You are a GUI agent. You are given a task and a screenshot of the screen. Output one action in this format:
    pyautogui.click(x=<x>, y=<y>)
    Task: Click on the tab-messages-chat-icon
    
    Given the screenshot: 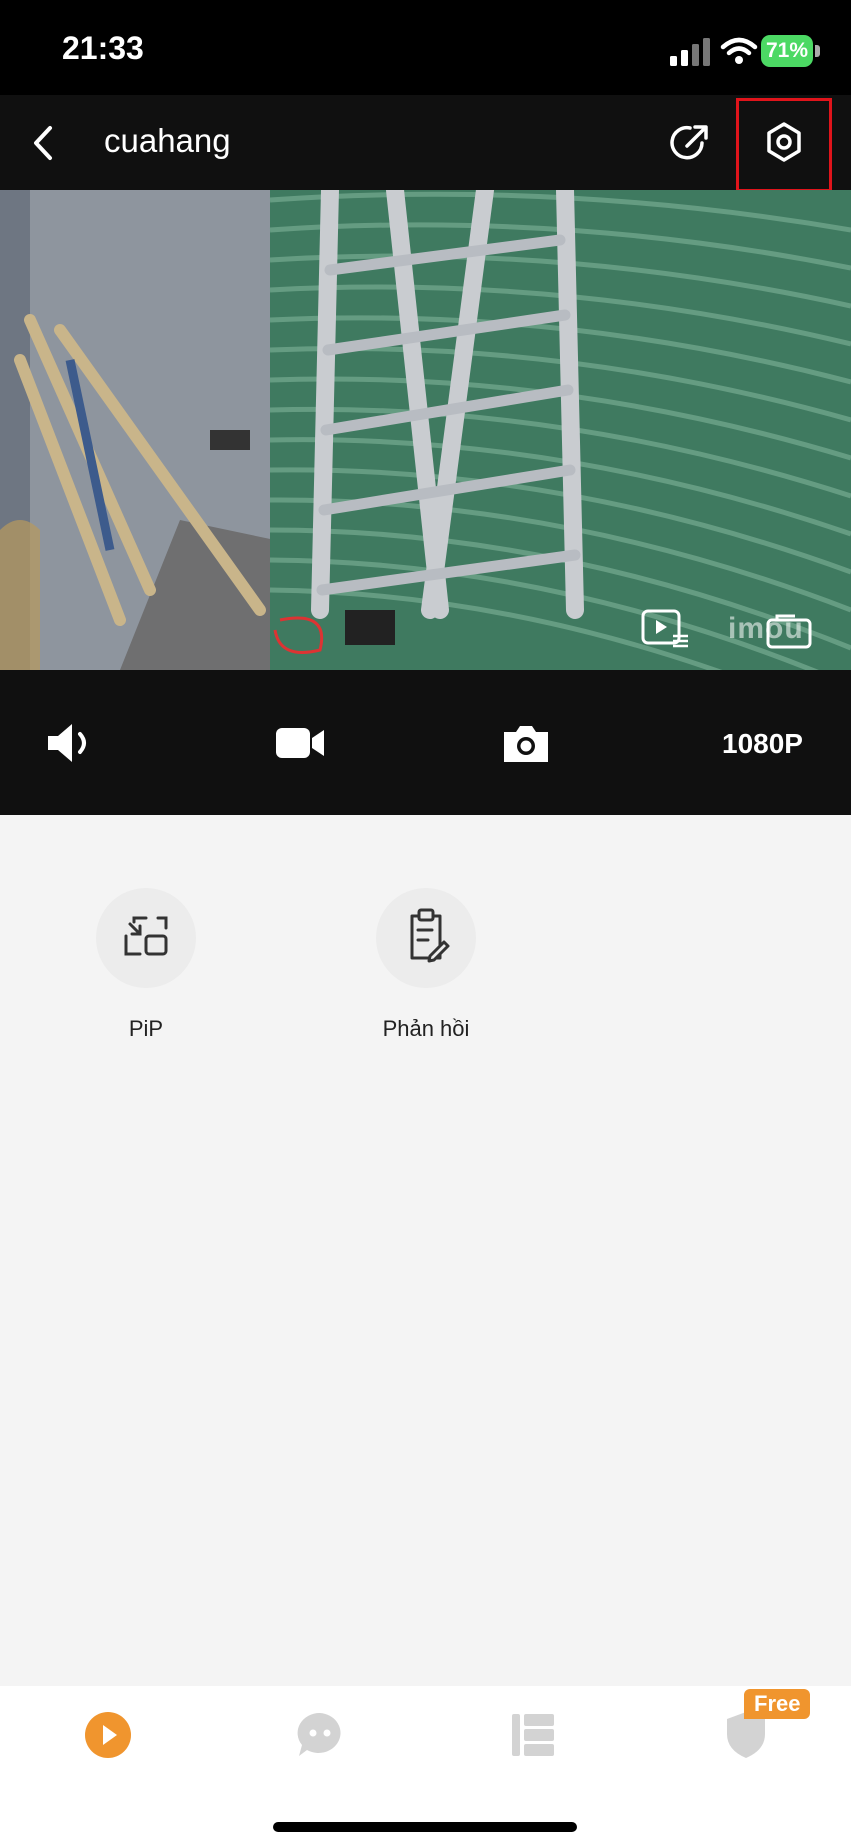 What is the action you would take?
    pyautogui.click(x=320, y=1735)
    